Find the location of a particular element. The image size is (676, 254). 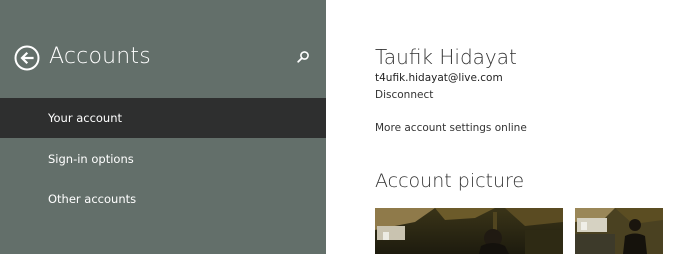

page-title: Accounts is located at coordinates (100, 56).